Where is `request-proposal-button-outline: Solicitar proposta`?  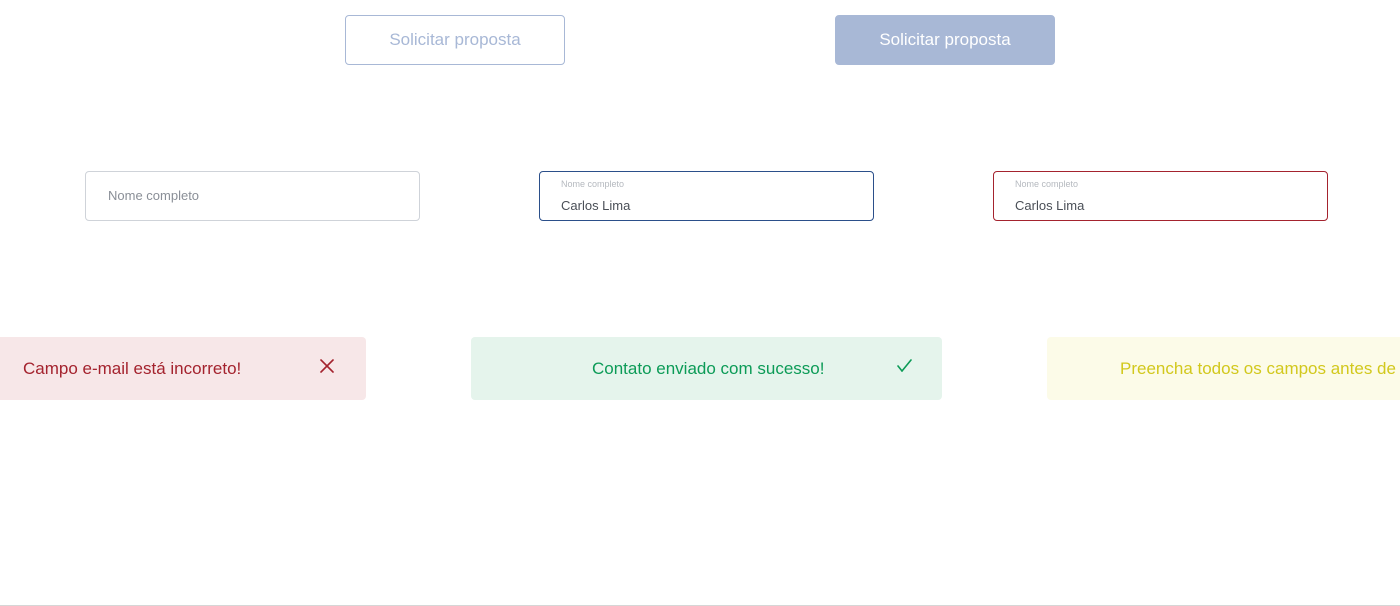
request-proposal-button-outline: Solicitar proposta is located at coordinates (455, 40).